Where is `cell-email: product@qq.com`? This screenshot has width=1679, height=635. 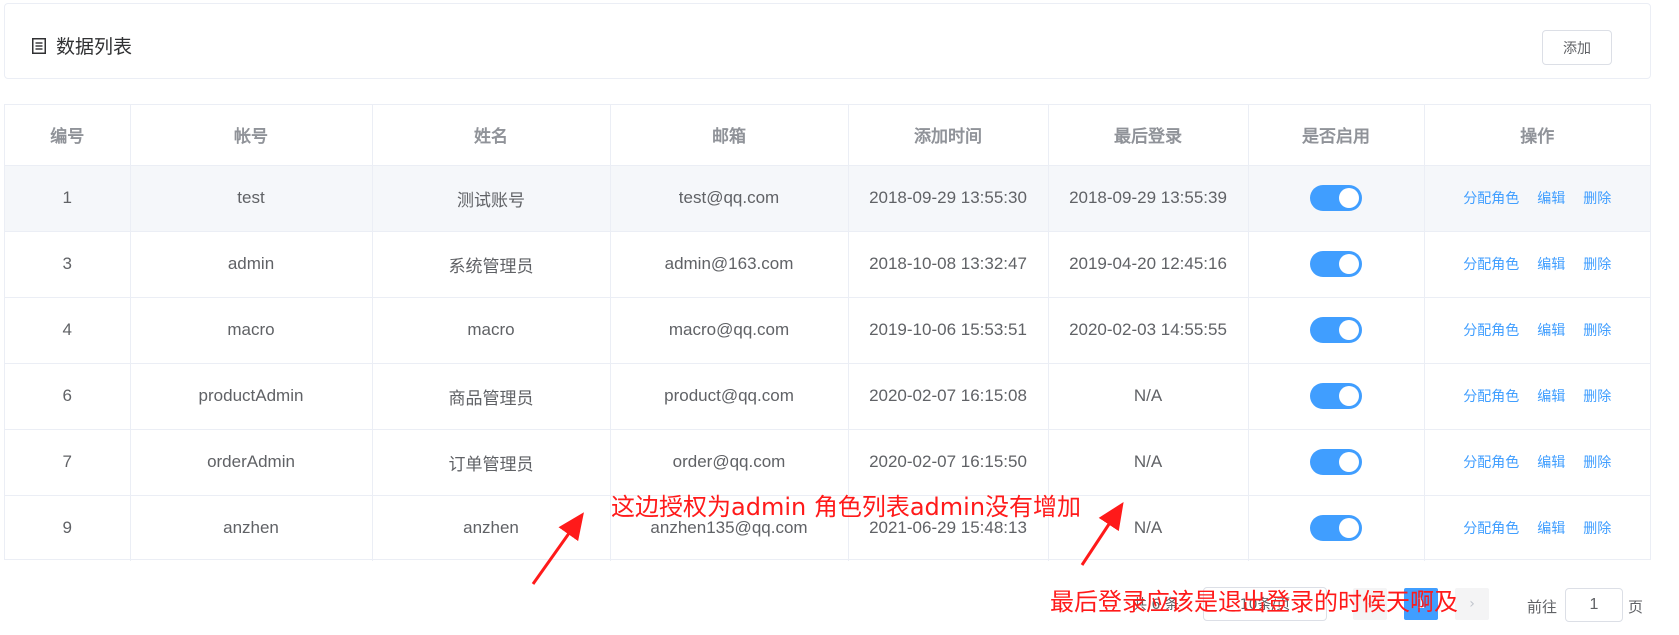 cell-email: product@qq.com is located at coordinates (729, 396).